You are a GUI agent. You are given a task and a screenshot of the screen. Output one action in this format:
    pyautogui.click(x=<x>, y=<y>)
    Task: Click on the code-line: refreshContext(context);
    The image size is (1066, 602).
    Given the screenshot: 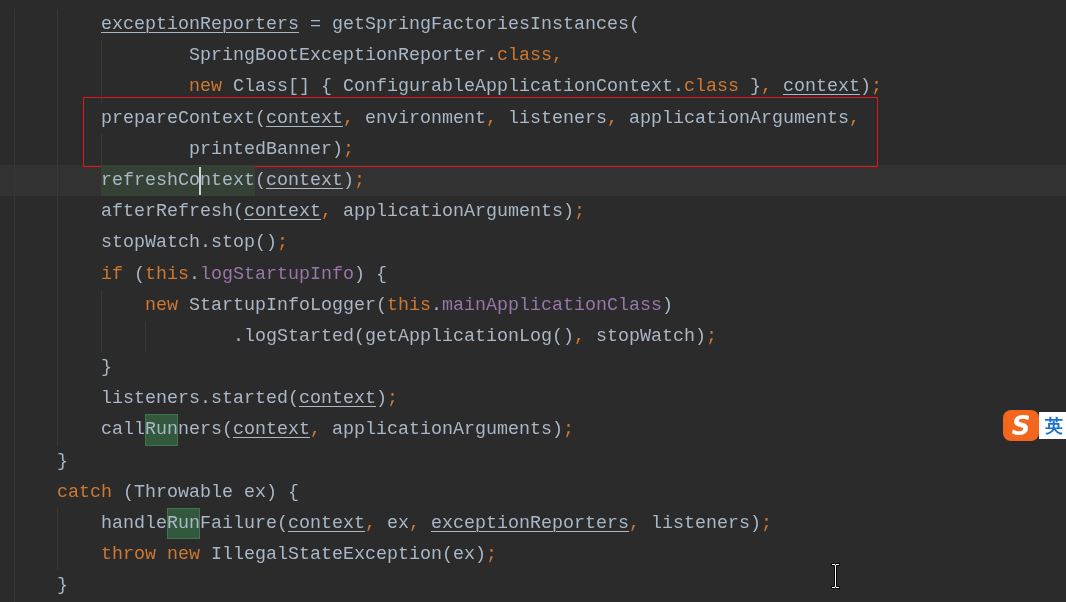 What is the action you would take?
    pyautogui.click(x=233, y=180)
    